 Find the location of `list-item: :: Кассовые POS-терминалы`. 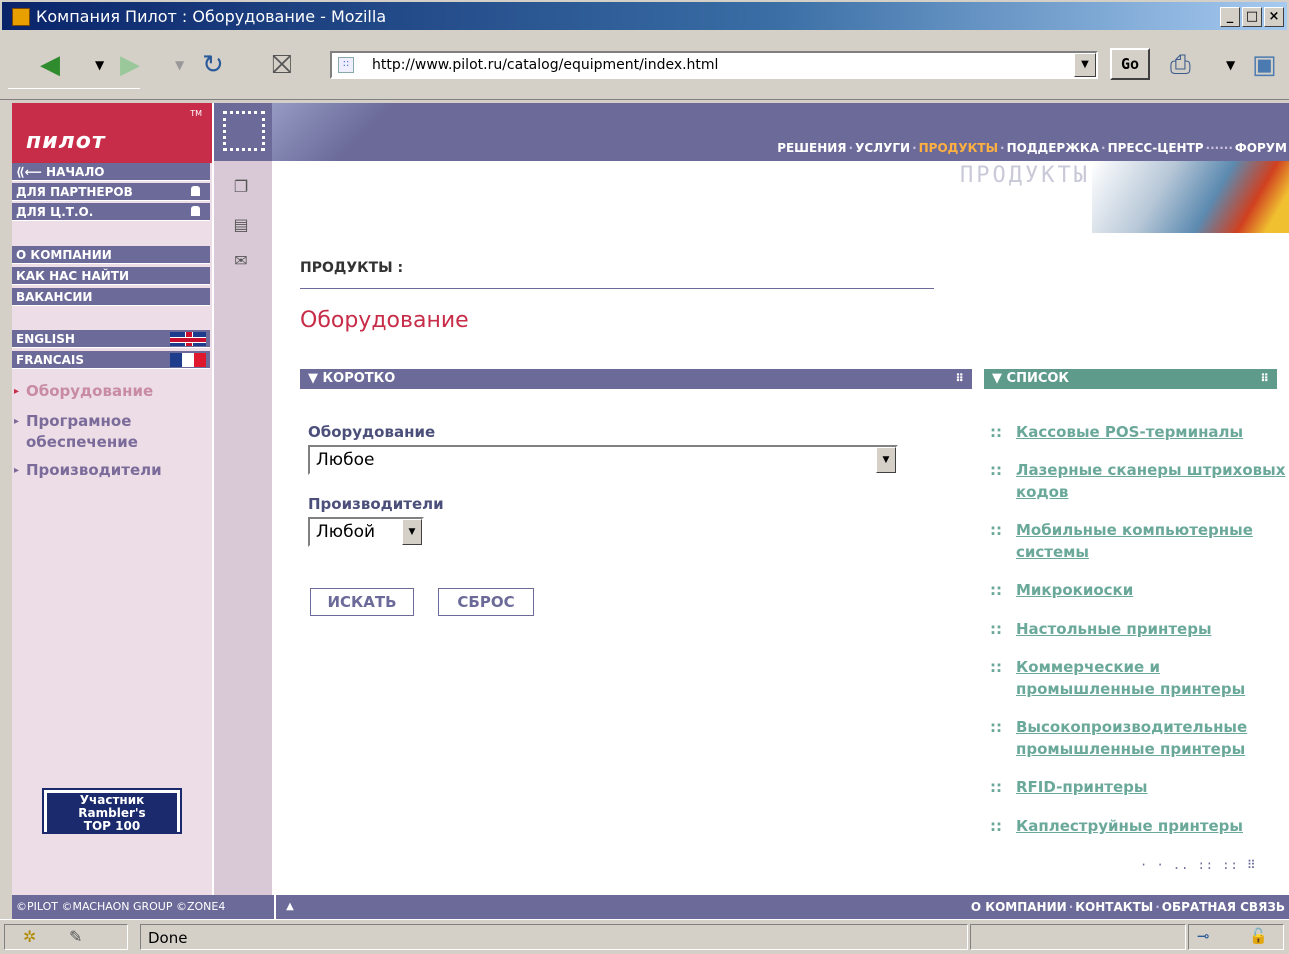

list-item: :: Кассовые POS-терминалы is located at coordinates (1138, 432).